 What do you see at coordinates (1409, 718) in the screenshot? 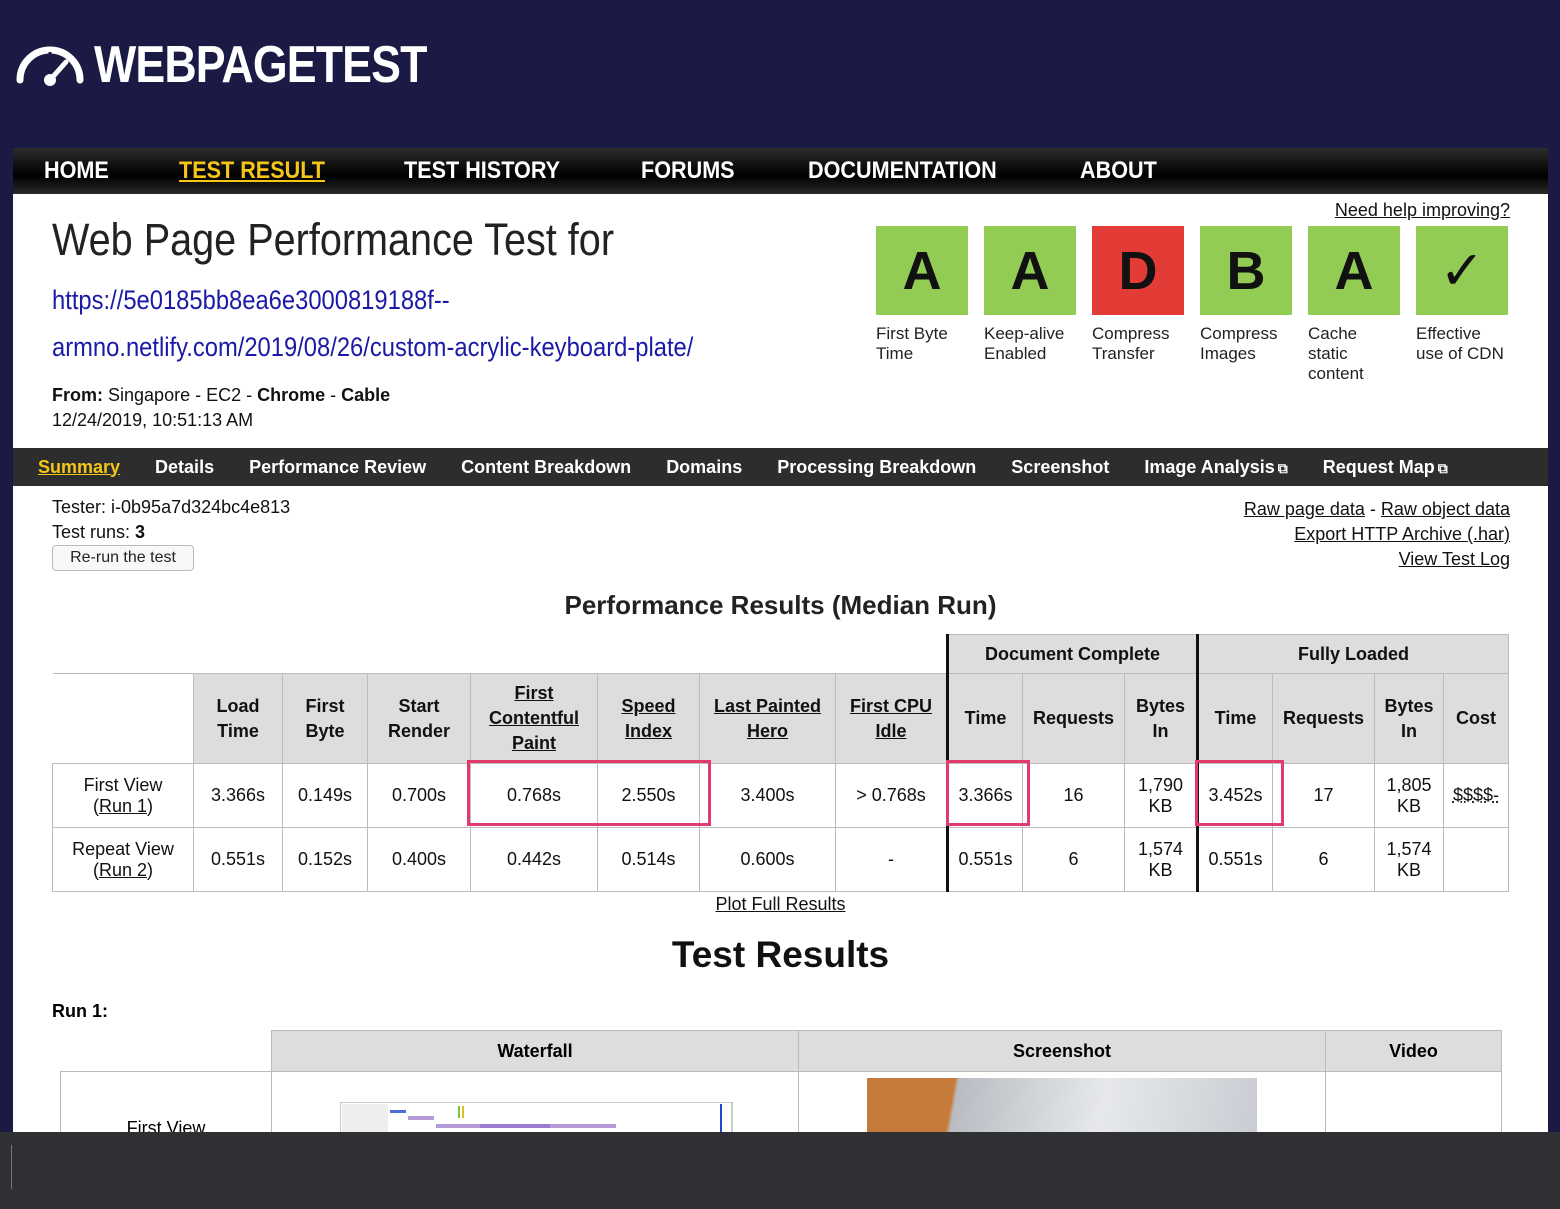
I see `header-full-bytes: Bytes In` at bounding box center [1409, 718].